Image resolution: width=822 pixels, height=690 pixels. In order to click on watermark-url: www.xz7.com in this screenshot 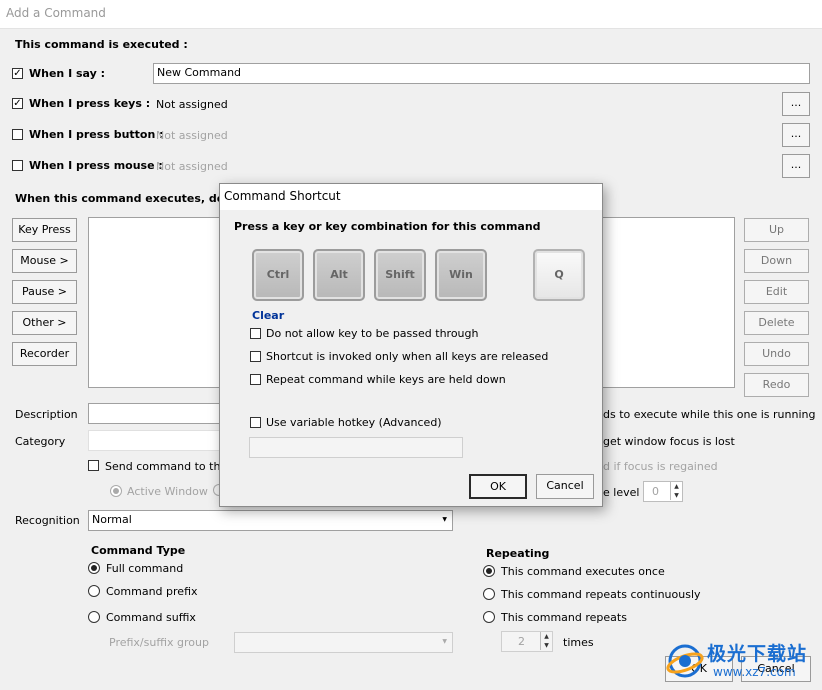, I will do `click(754, 672)`.